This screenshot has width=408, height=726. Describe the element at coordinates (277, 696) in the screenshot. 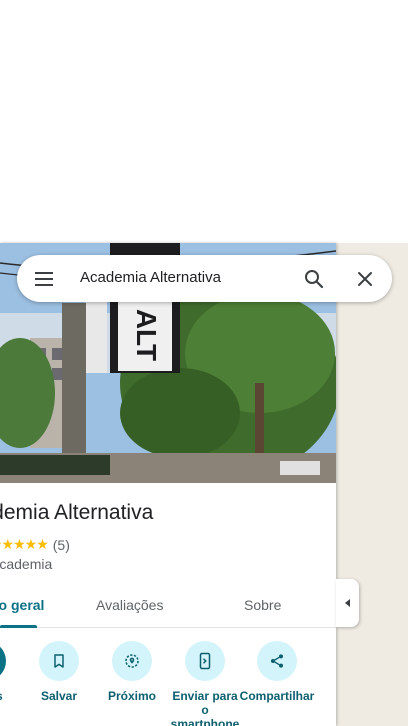

I see `share-label: Compartilhar` at that location.